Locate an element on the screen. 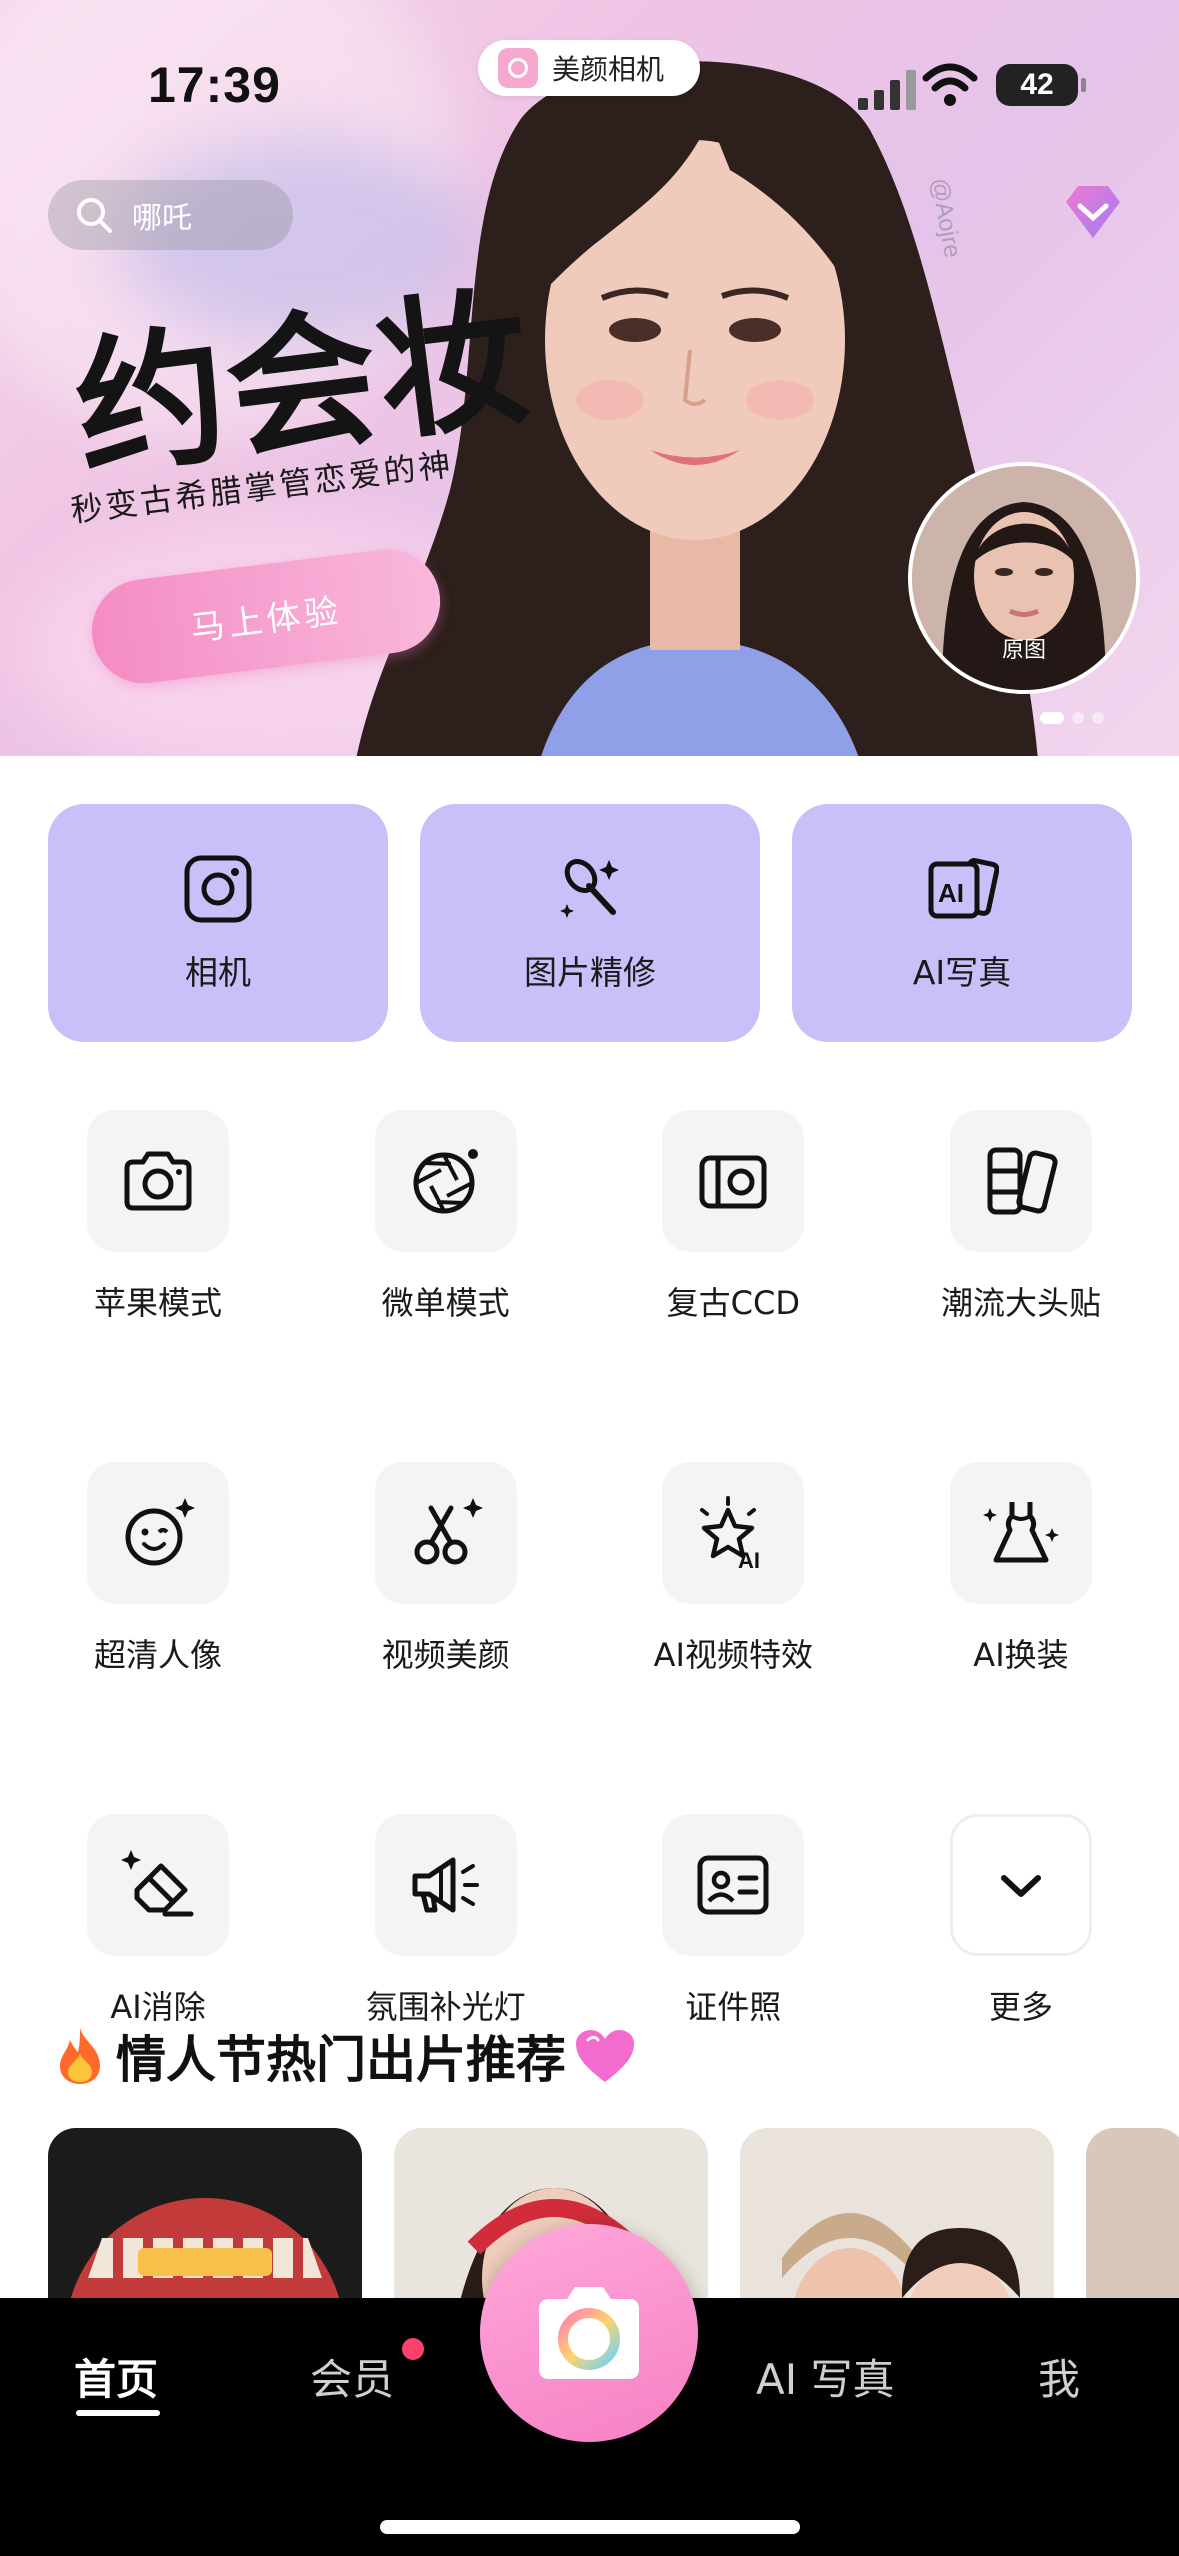 The image size is (1179, 2556). camera-shutter-icon is located at coordinates (589, 2333).